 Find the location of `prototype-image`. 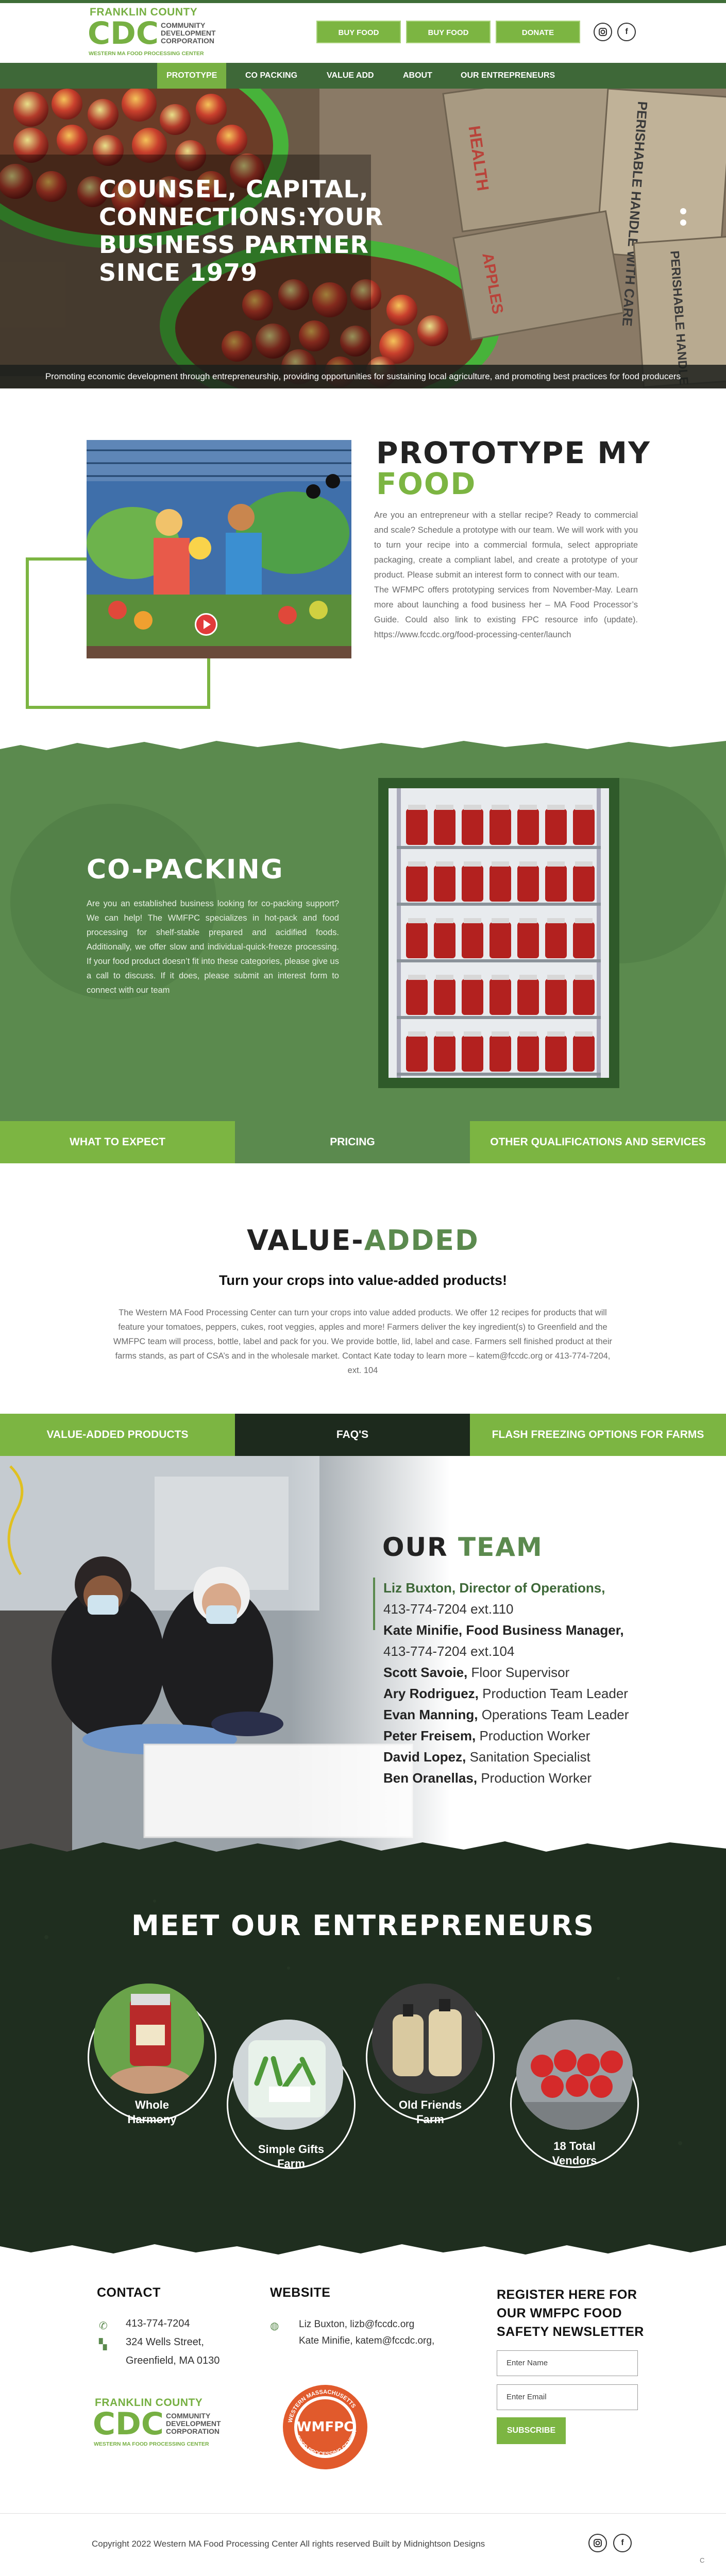

prototype-image is located at coordinates (219, 549).